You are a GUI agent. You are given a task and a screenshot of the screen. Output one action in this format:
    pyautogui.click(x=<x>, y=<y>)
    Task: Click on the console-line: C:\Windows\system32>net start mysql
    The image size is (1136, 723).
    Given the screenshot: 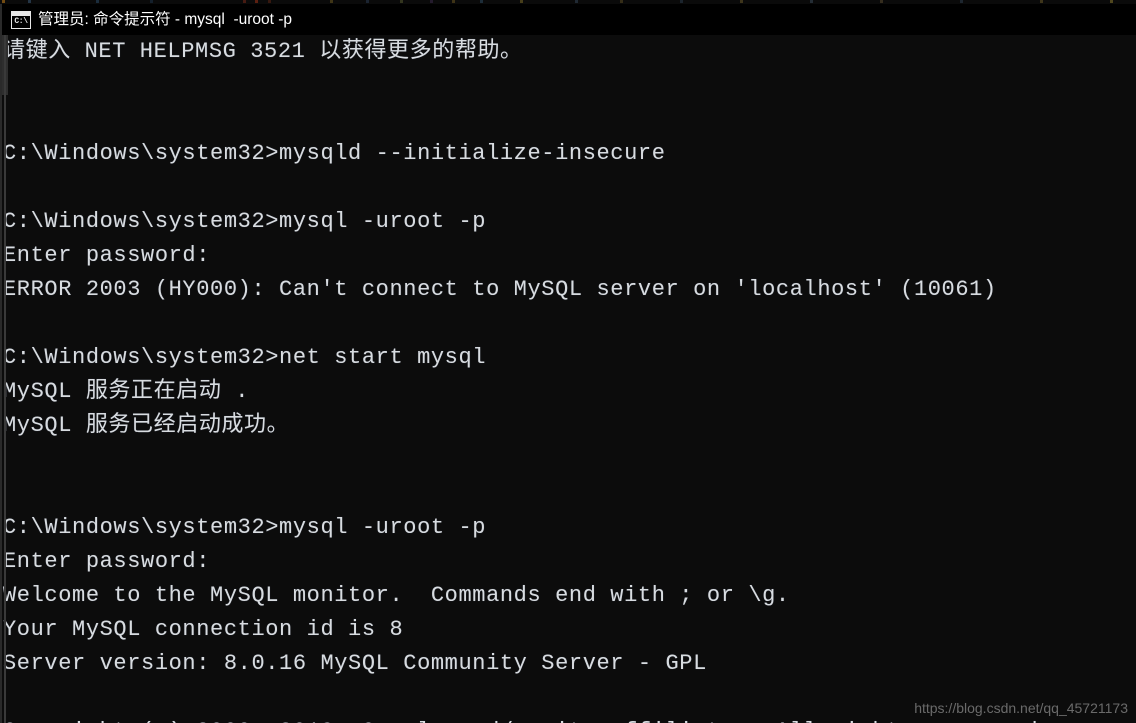 What is the action you would take?
    pyautogui.click(x=245, y=357)
    